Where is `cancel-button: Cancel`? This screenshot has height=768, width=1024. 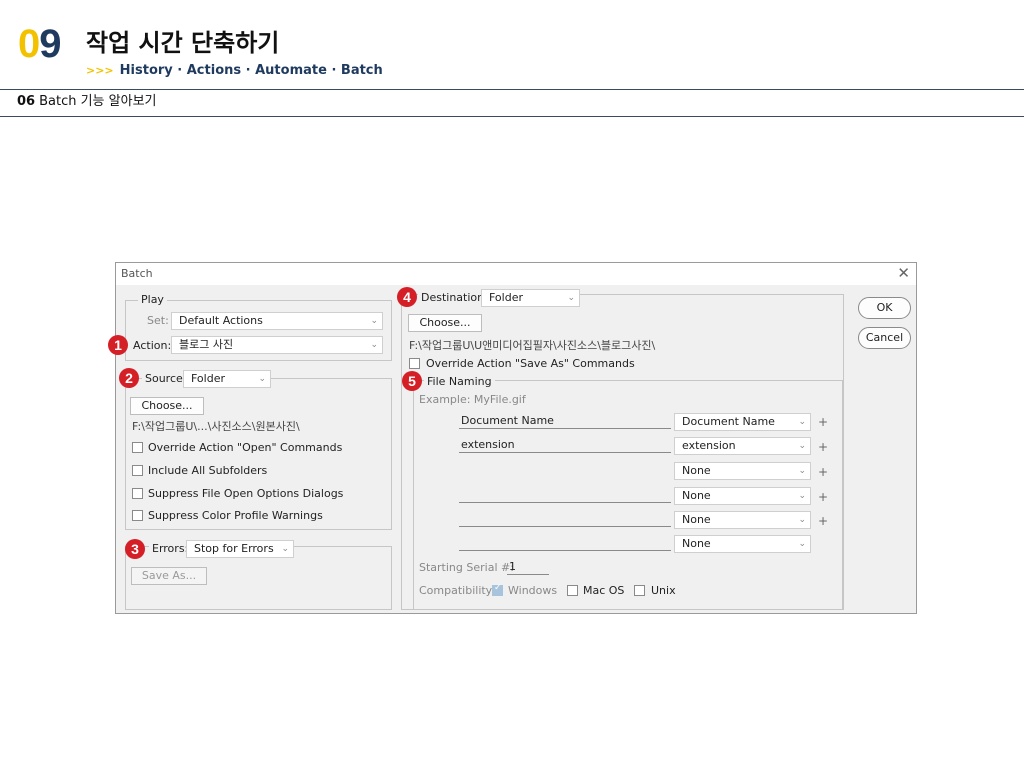
cancel-button: Cancel is located at coordinates (884, 338).